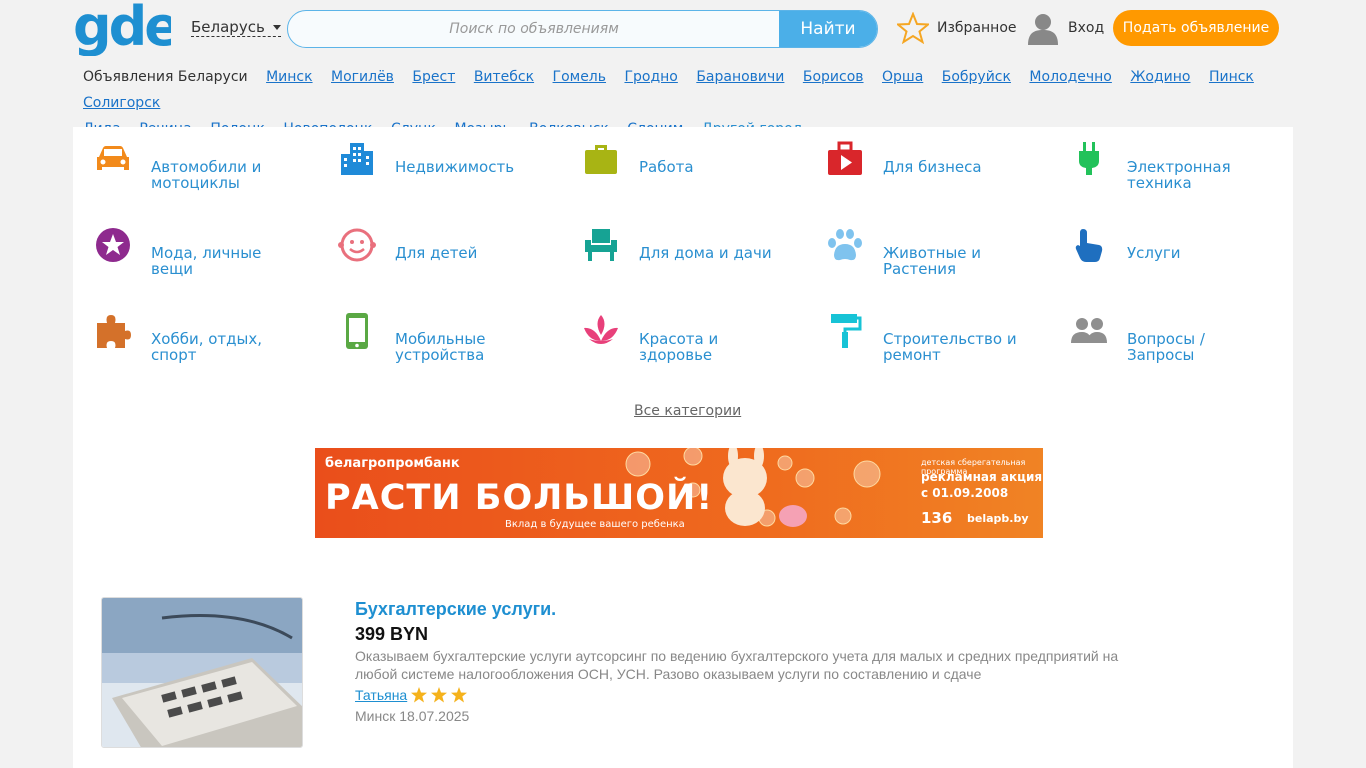 Image resolution: width=1366 pixels, height=768 pixels. I want to click on banner-phone: 136, so click(937, 518).